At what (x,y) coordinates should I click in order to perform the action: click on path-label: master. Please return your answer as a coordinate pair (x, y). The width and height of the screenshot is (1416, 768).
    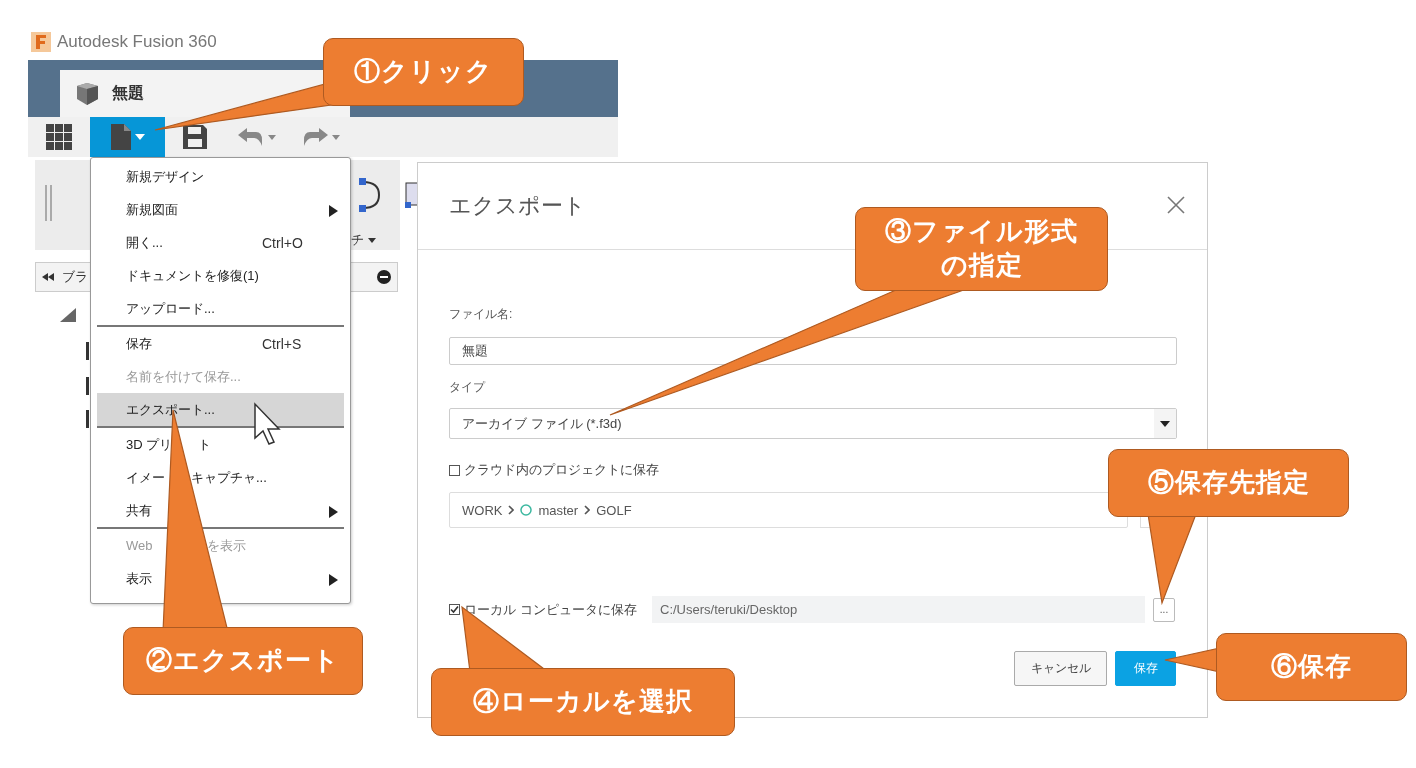
    Looking at the image, I should click on (558, 510).